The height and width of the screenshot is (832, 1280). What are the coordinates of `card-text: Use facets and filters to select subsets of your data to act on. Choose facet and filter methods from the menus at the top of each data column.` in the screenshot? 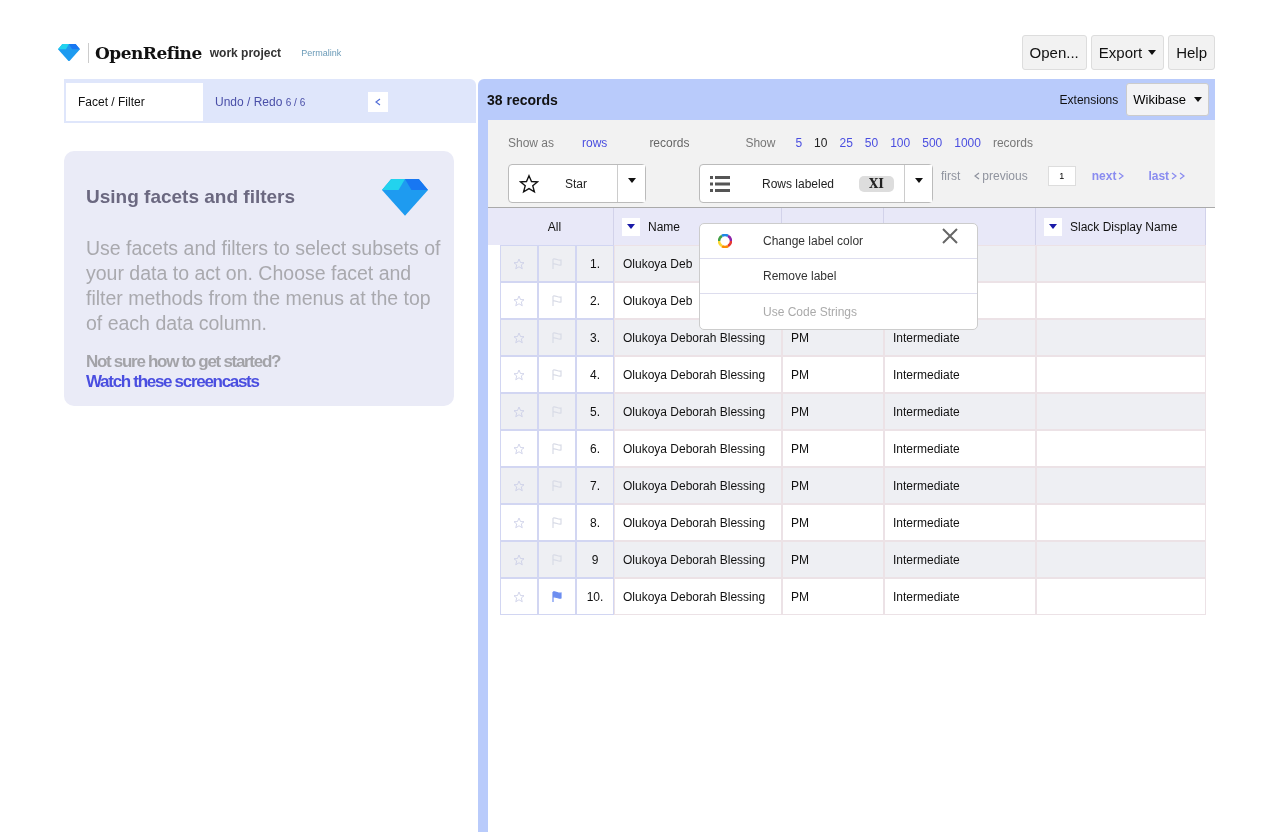 It's located at (264, 285).